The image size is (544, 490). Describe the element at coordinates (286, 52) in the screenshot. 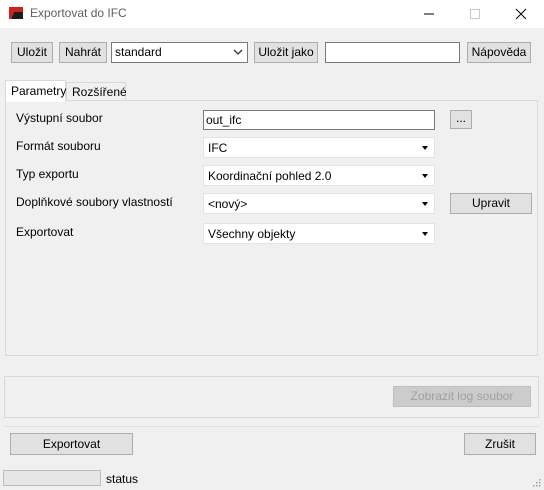

I see `save-as-button: Uložit jako` at that location.